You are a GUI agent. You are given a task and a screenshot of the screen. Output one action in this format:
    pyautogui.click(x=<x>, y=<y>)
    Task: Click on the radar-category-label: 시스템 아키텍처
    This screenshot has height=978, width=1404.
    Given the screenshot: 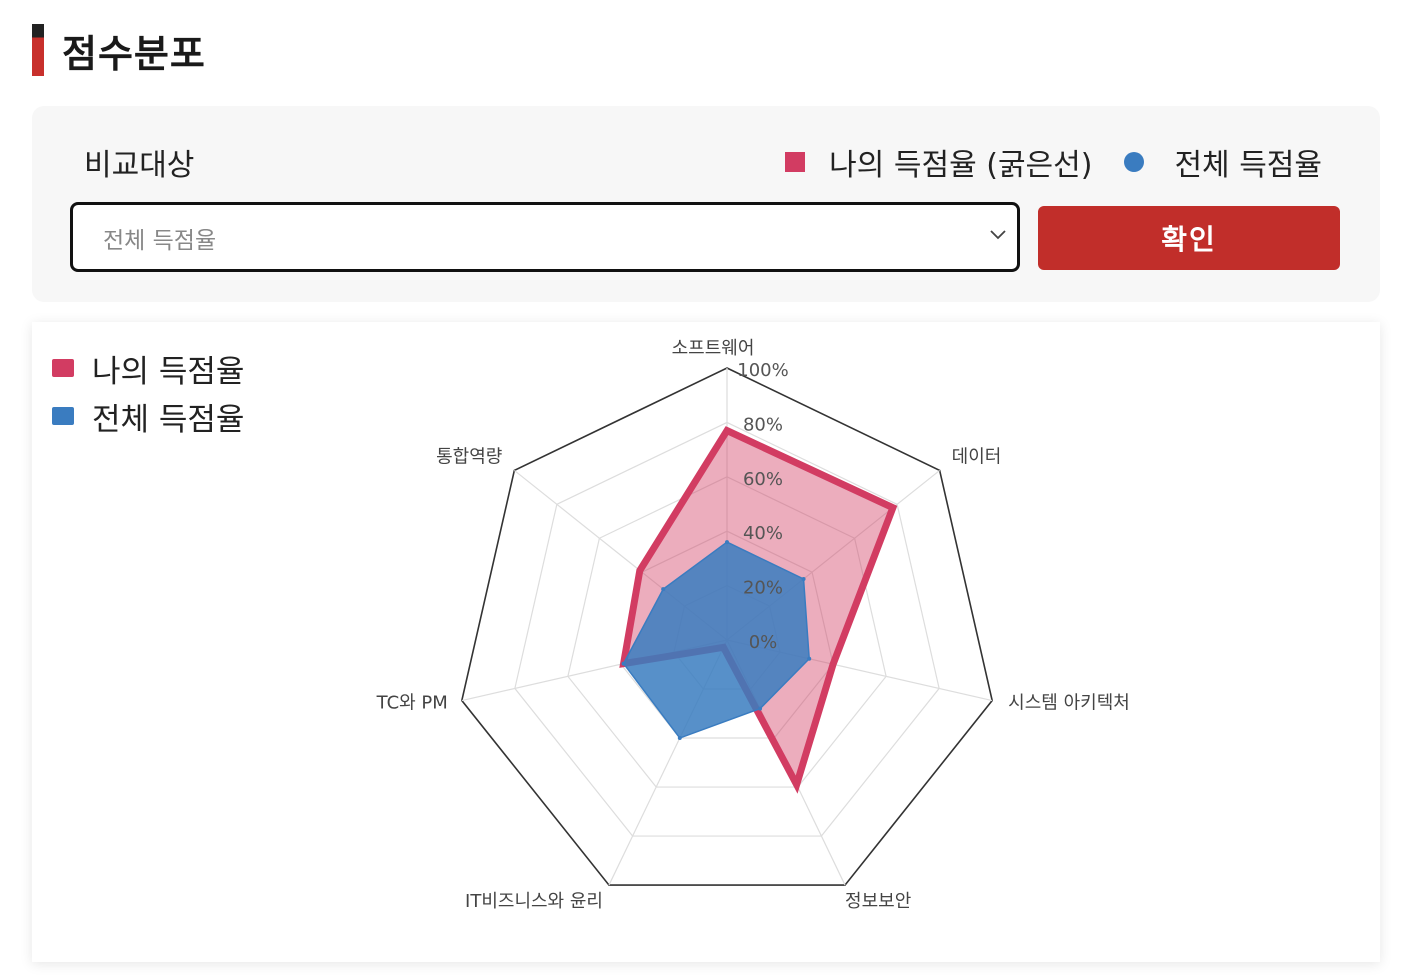 What is the action you would take?
    pyautogui.click(x=1069, y=703)
    